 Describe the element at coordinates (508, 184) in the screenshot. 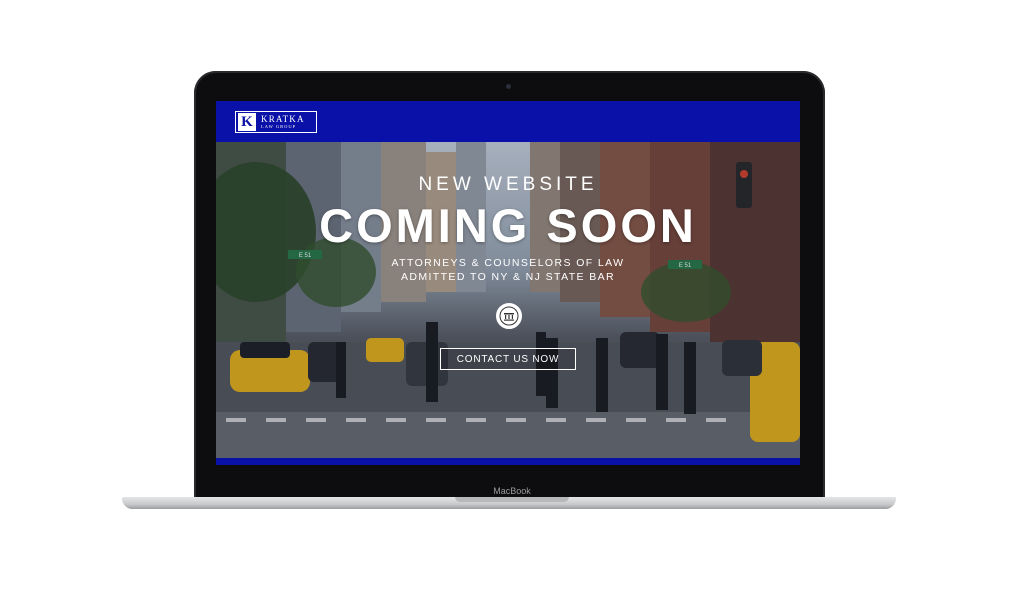

I see `hero-kicker: NEW WEBSITE` at that location.